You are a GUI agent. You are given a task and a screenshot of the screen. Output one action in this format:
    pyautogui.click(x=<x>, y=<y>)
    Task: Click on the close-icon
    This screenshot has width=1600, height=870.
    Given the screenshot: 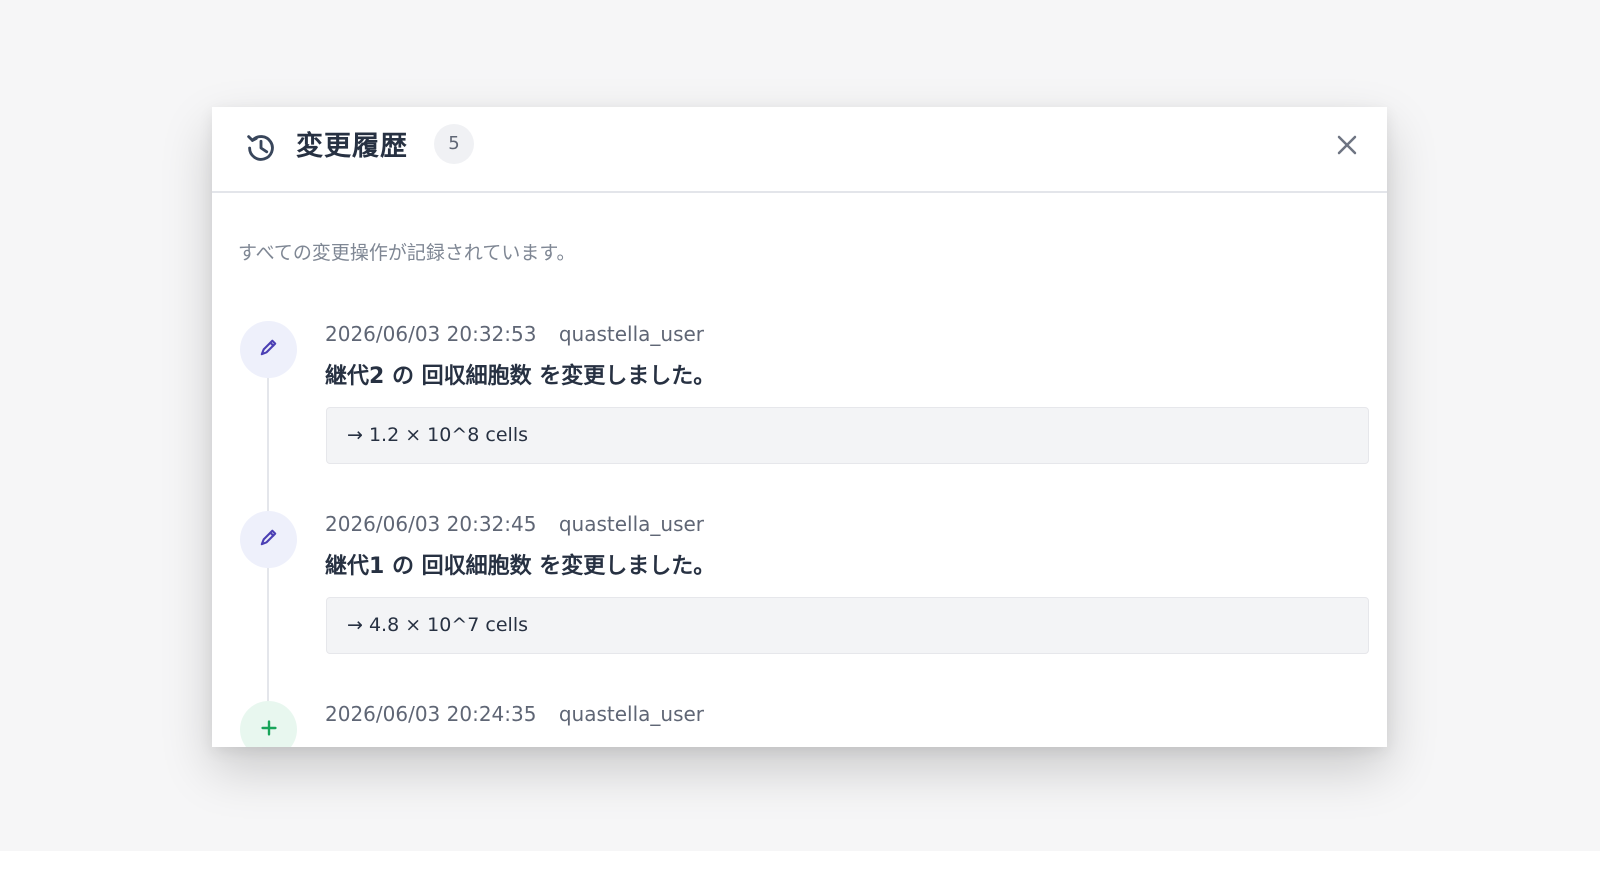 What is the action you would take?
    pyautogui.click(x=1347, y=149)
    